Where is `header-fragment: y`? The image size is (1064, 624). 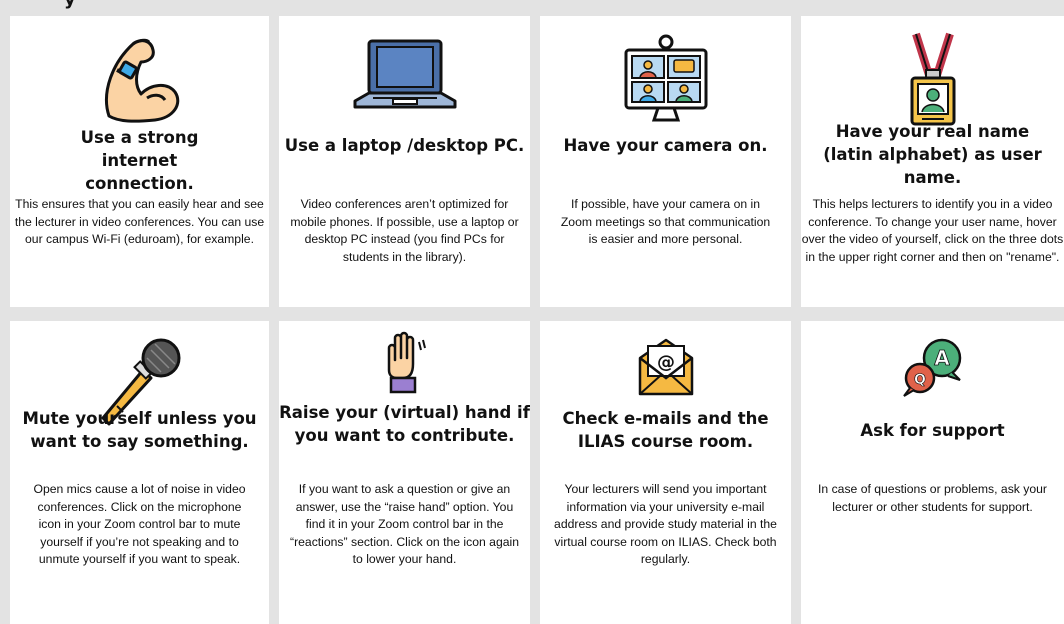
header-fragment: y is located at coordinates (70, 5).